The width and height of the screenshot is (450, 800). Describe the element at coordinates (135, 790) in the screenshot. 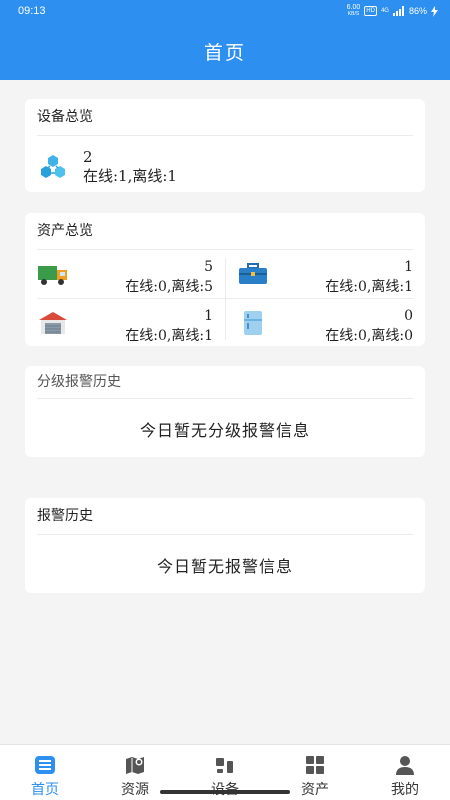

I see `tab-label: 资源` at that location.